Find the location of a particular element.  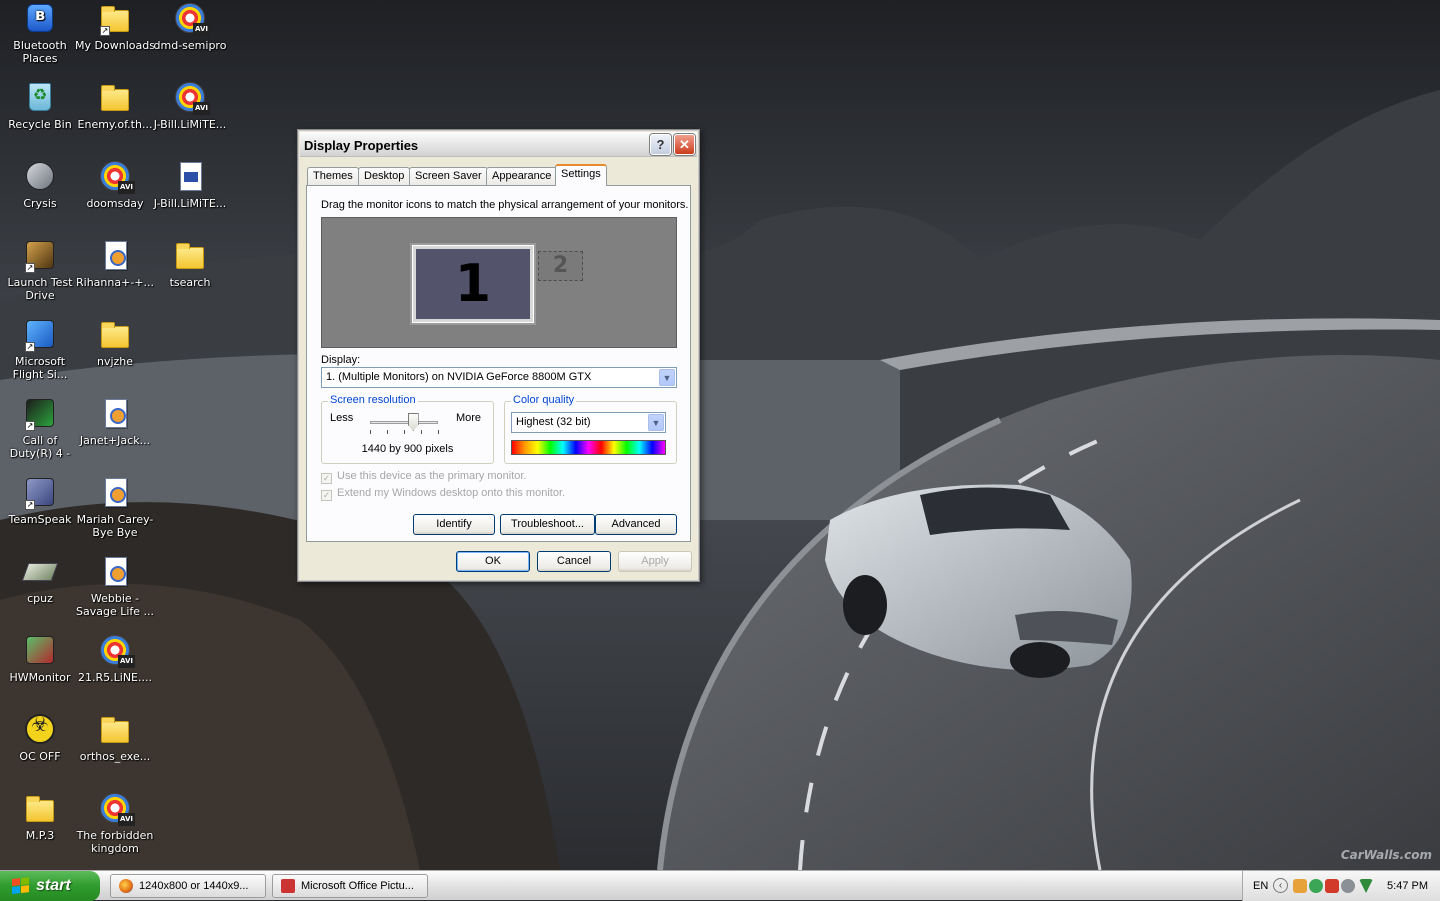

system-tray: EN ‹ 5:47 PM is located at coordinates (1341, 886).